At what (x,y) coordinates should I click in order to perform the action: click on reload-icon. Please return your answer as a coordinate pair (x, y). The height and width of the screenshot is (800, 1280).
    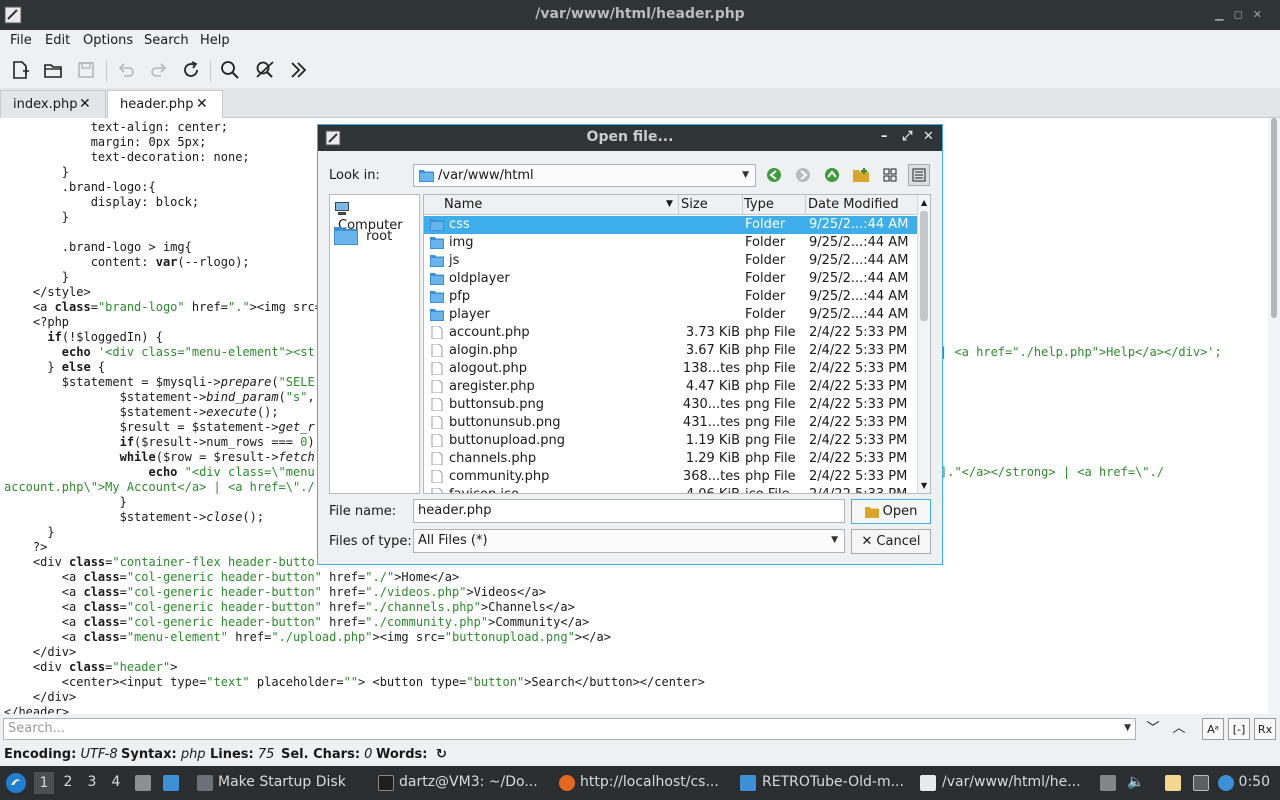
    Looking at the image, I should click on (191, 70).